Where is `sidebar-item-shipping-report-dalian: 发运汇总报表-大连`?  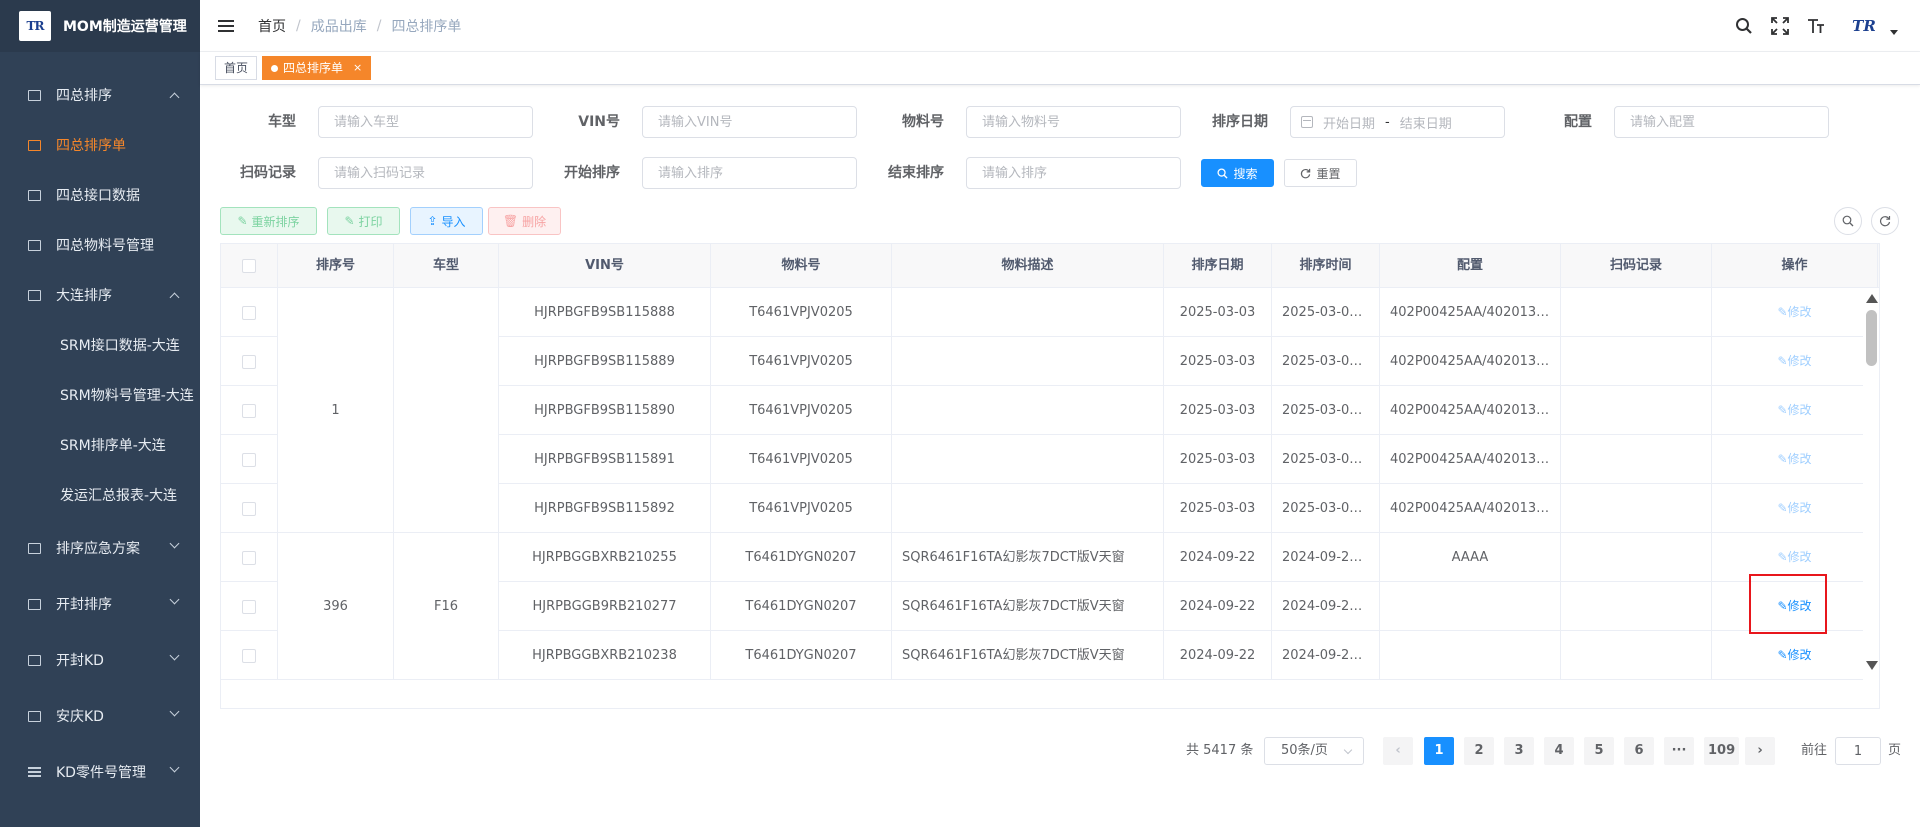 sidebar-item-shipping-report-dalian: 发运汇总报表-大连 is located at coordinates (100, 495).